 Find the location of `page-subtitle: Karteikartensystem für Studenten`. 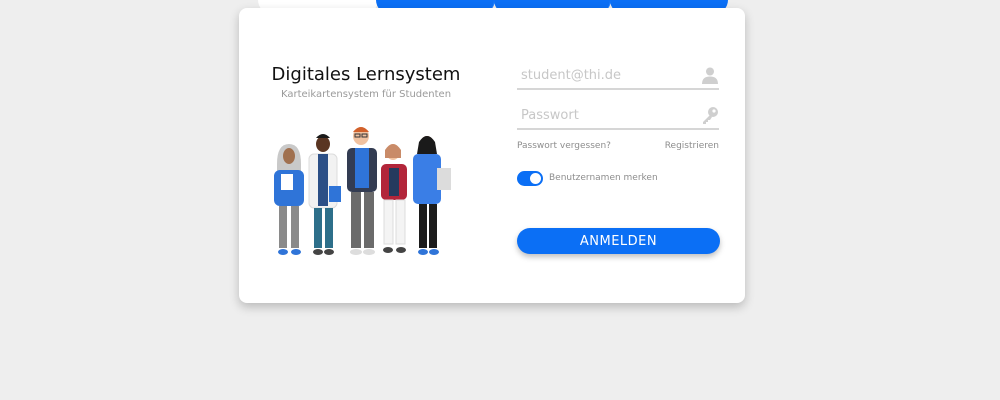

page-subtitle: Karteikartensystem für Studenten is located at coordinates (366, 94).